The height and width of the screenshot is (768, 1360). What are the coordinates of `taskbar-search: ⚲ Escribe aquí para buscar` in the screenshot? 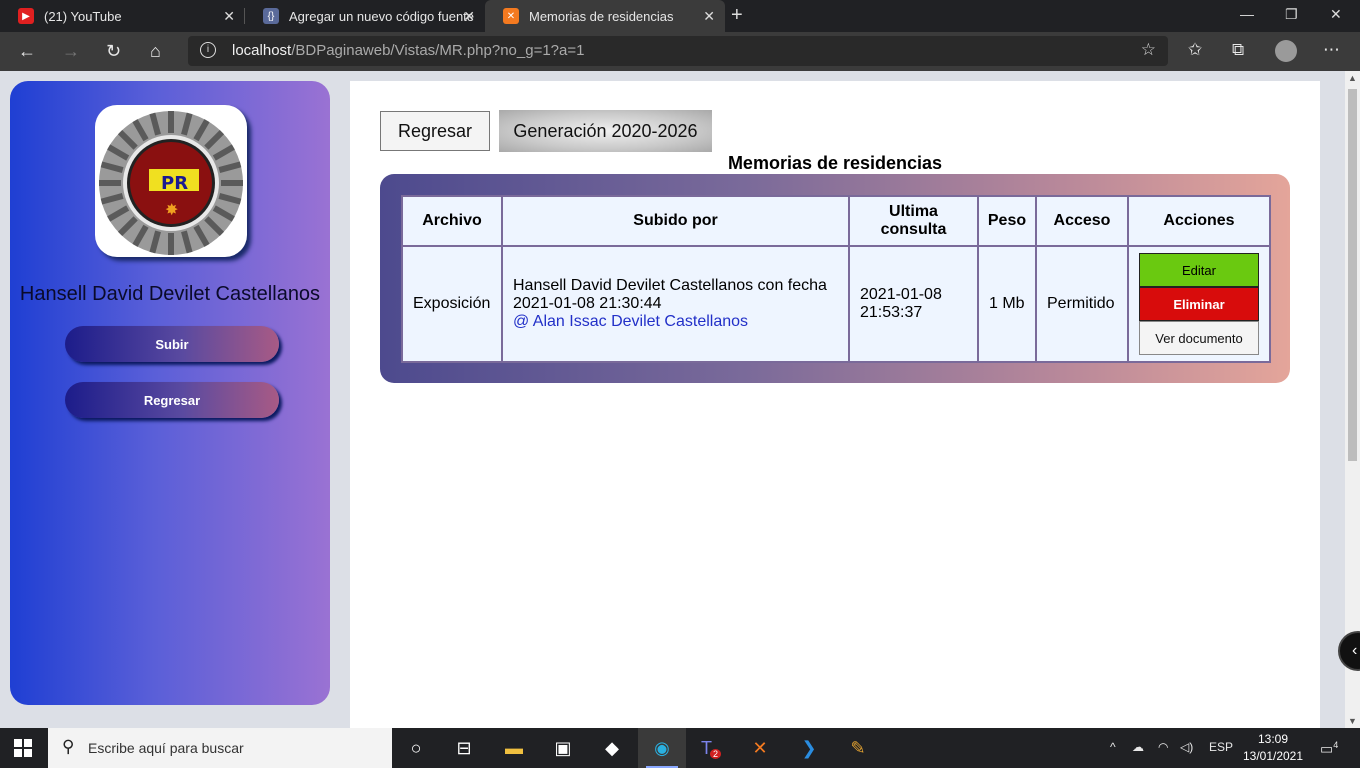 It's located at (220, 748).